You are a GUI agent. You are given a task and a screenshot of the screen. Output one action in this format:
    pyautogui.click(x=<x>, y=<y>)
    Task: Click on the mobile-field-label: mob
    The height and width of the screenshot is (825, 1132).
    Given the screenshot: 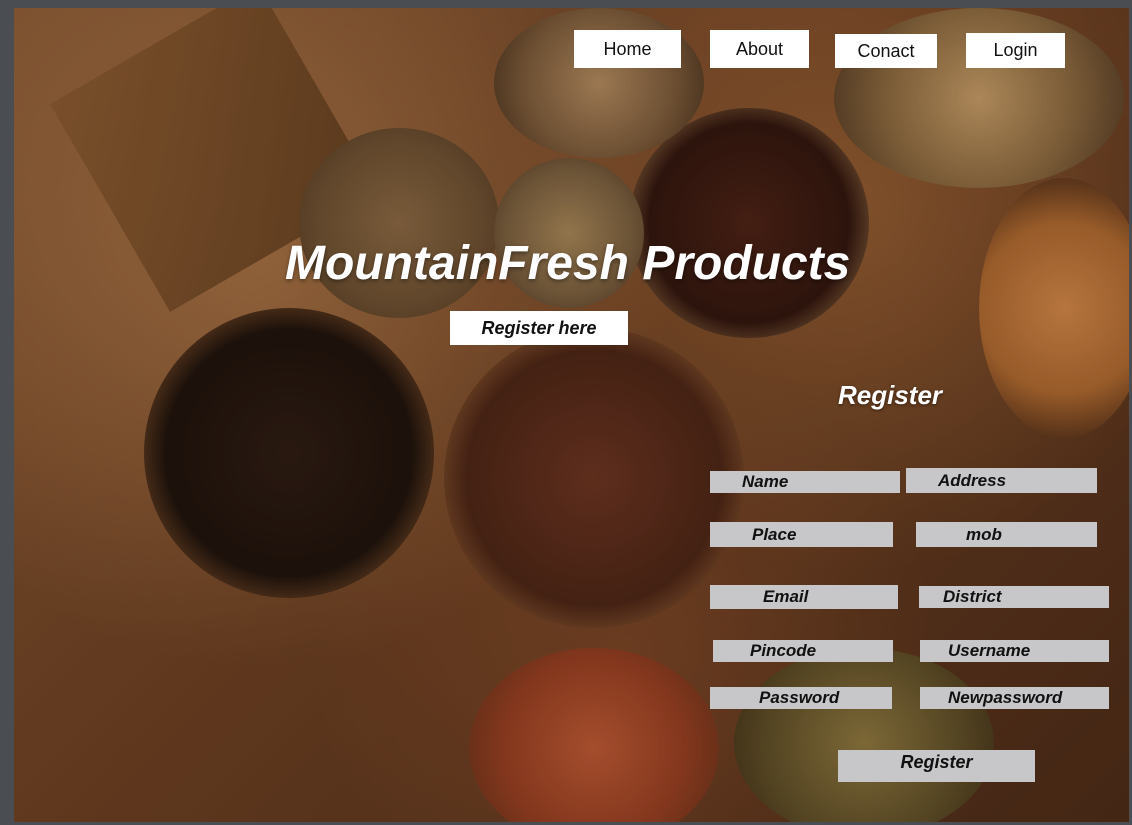 What is the action you would take?
    pyautogui.click(x=984, y=534)
    